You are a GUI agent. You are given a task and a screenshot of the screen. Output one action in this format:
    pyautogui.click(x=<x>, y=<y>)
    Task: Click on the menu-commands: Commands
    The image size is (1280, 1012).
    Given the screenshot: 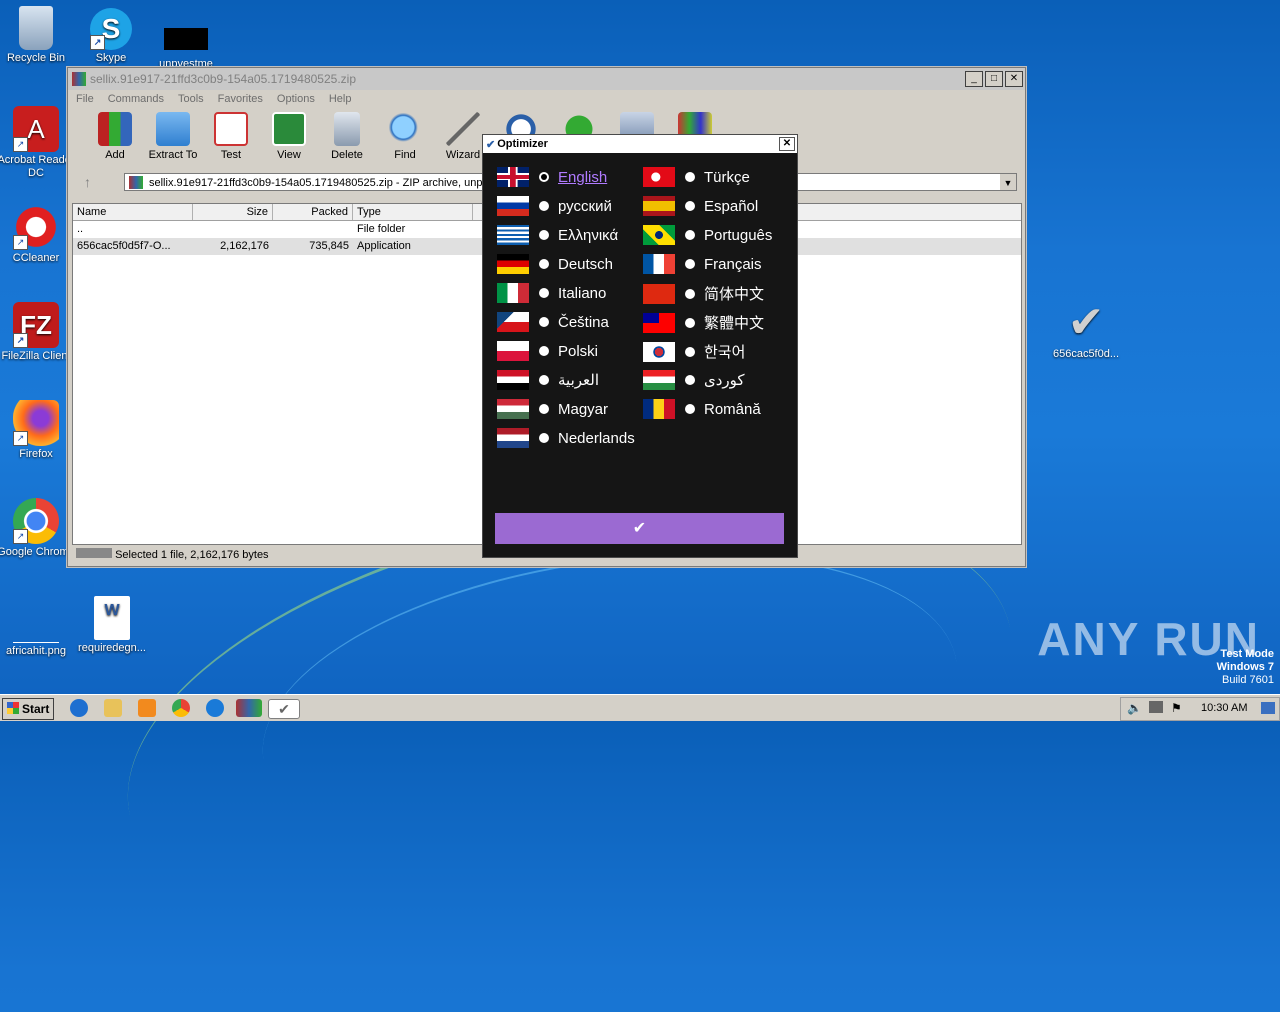 What is the action you would take?
    pyautogui.click(x=136, y=99)
    